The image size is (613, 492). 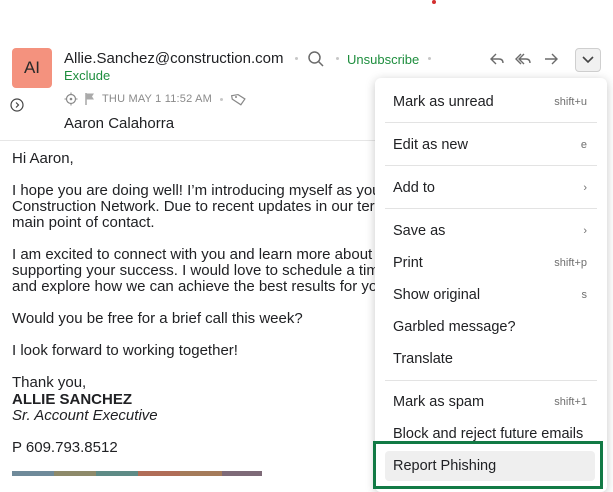 What do you see at coordinates (439, 402) in the screenshot?
I see `menu-item-label: Mark as spam` at bounding box center [439, 402].